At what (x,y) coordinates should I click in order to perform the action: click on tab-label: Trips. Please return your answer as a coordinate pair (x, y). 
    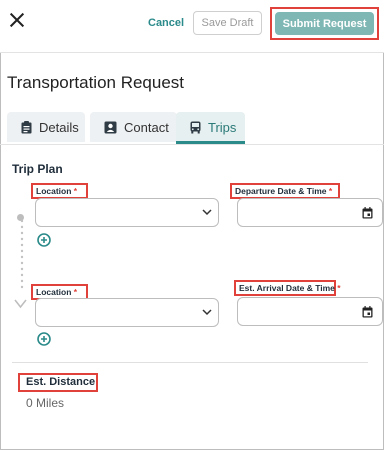
    Looking at the image, I should click on (222, 127).